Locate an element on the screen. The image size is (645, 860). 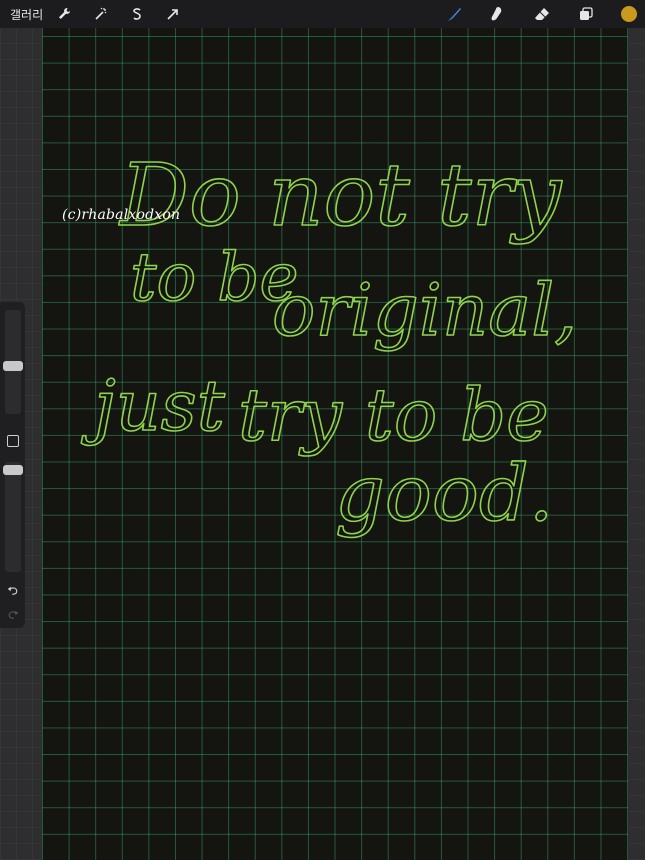
magic-wand-icon is located at coordinates (101, 14).